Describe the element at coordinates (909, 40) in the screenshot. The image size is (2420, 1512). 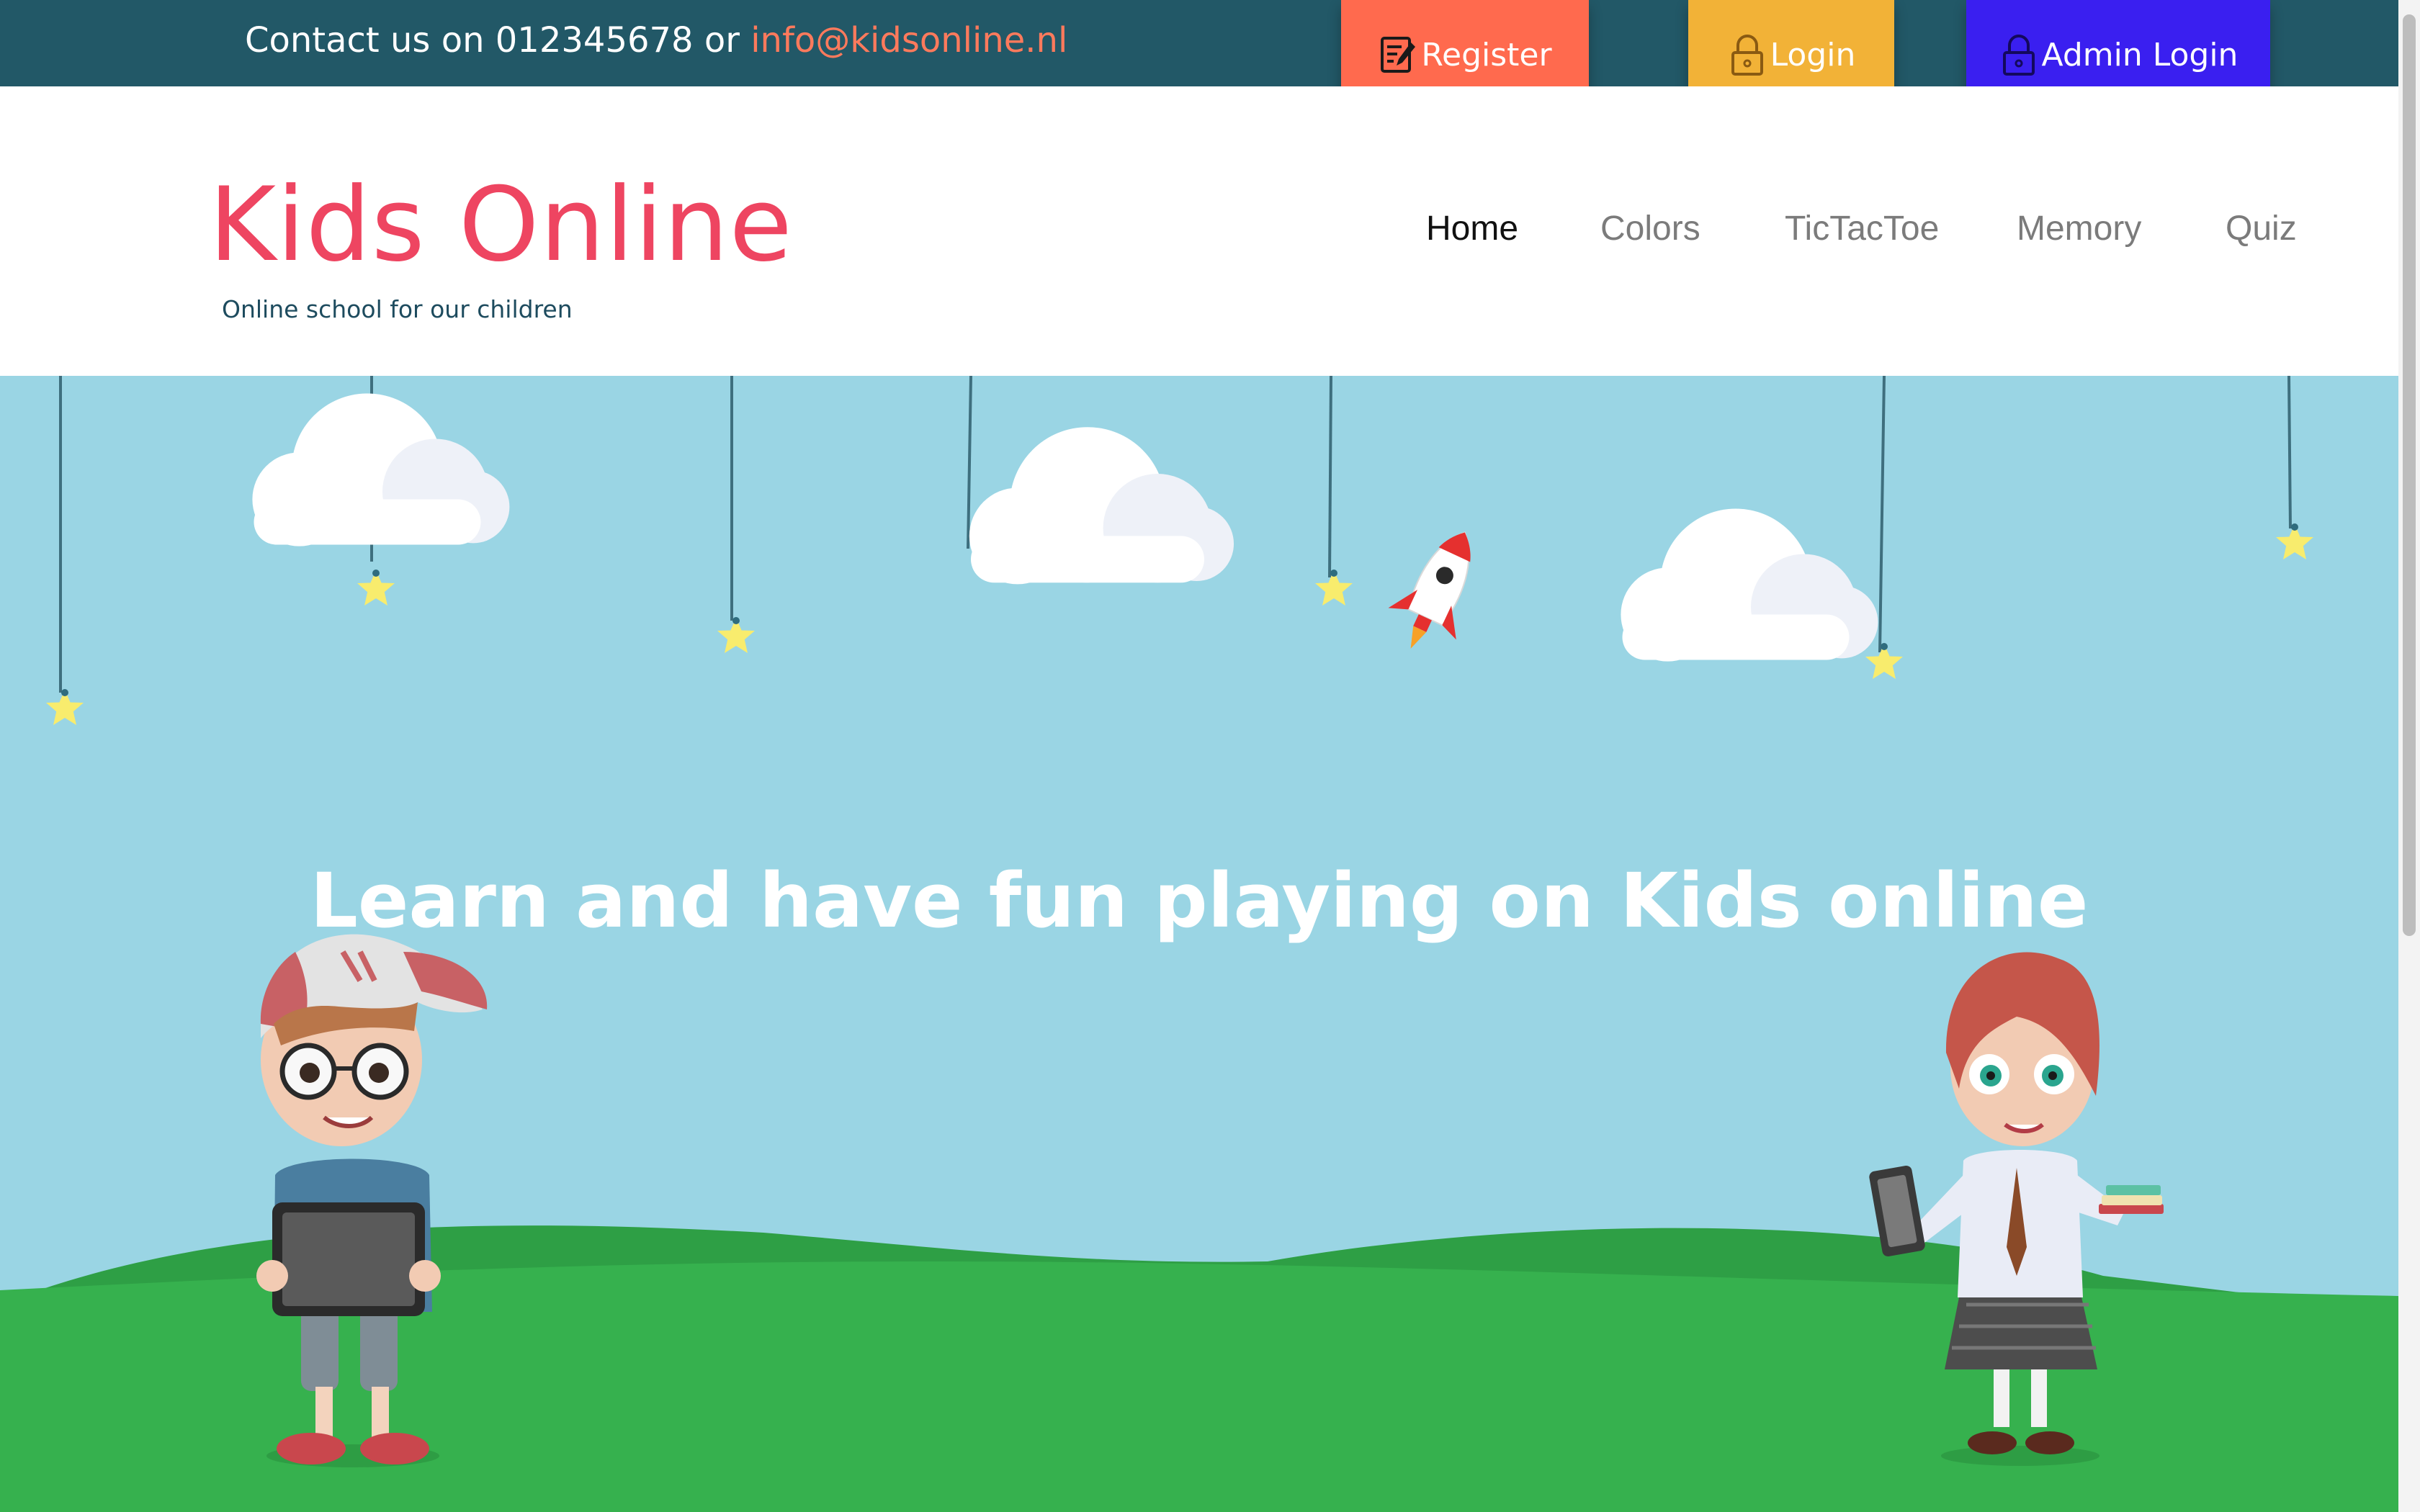
I see `contact-email-link: info@kidsonline.nl` at that location.